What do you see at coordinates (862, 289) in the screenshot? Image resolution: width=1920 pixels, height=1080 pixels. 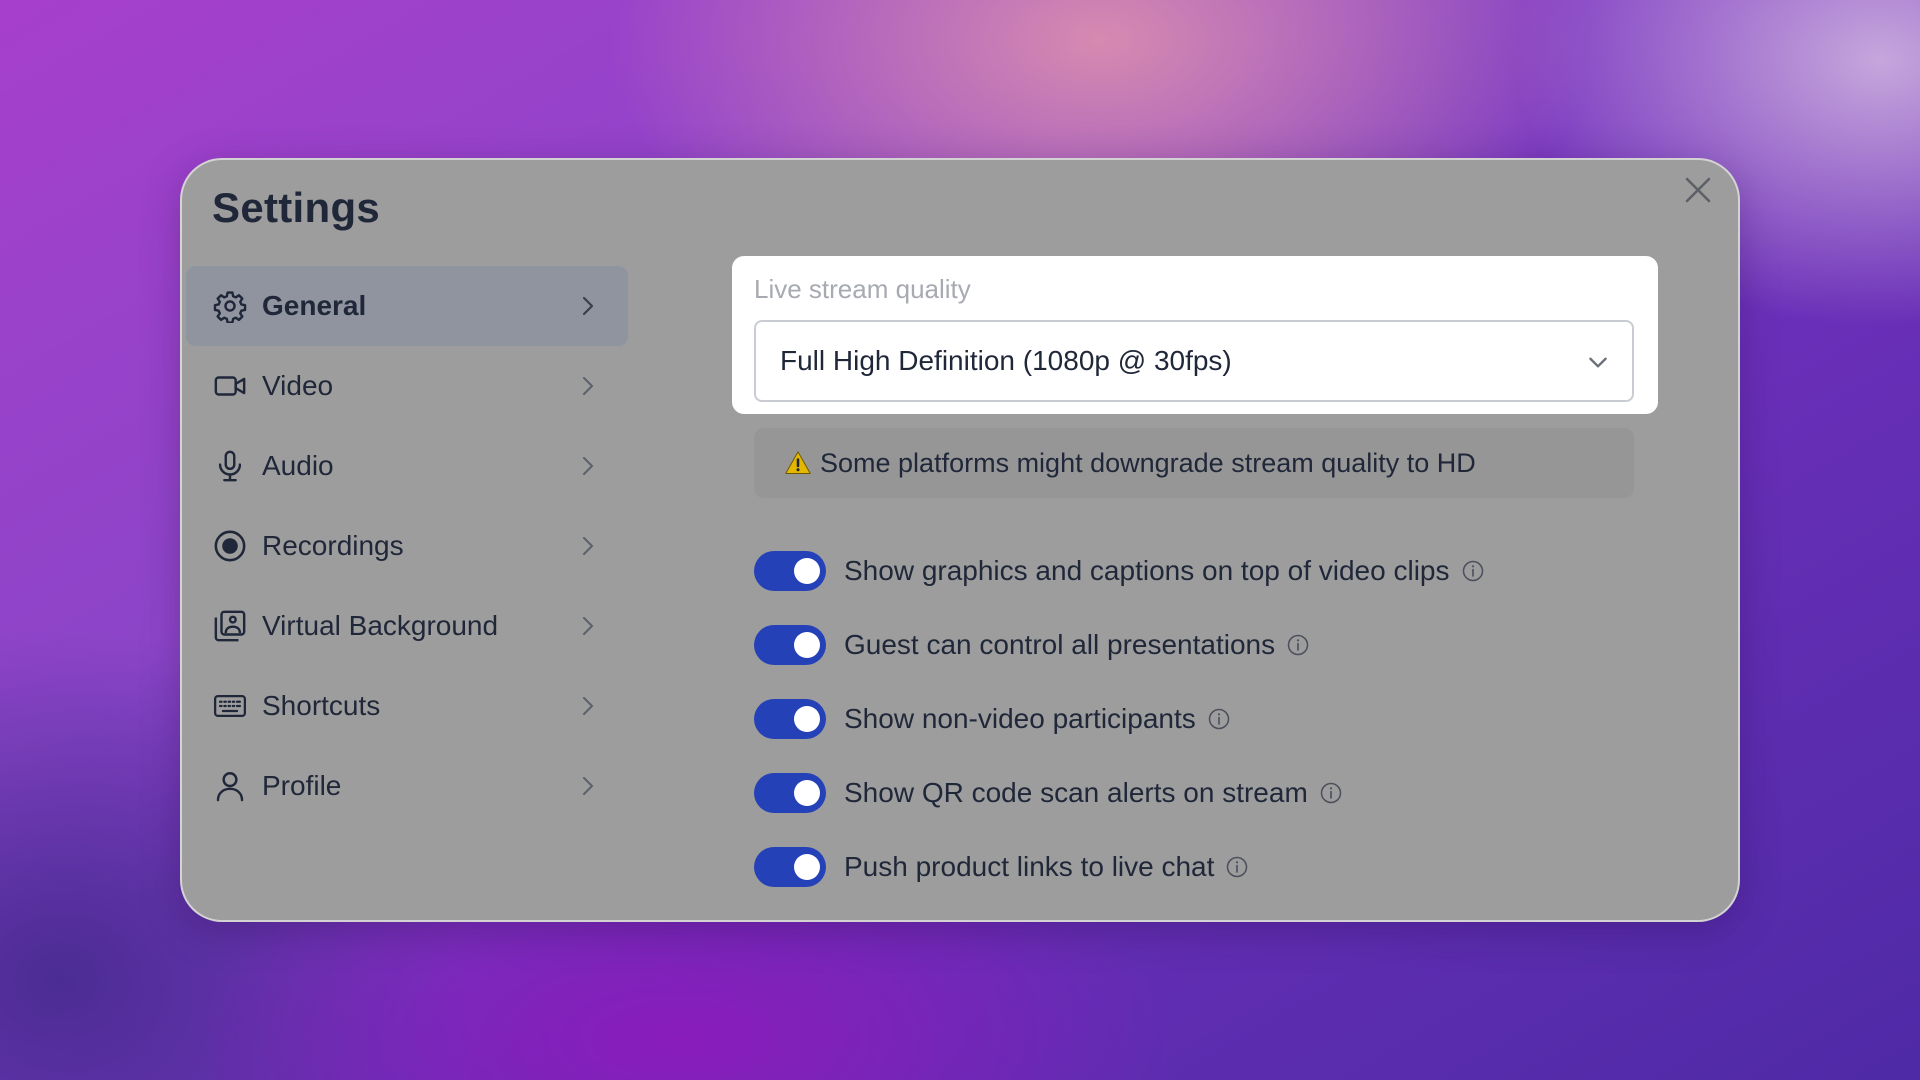 I see `stream-quality-label: Live stream quality` at bounding box center [862, 289].